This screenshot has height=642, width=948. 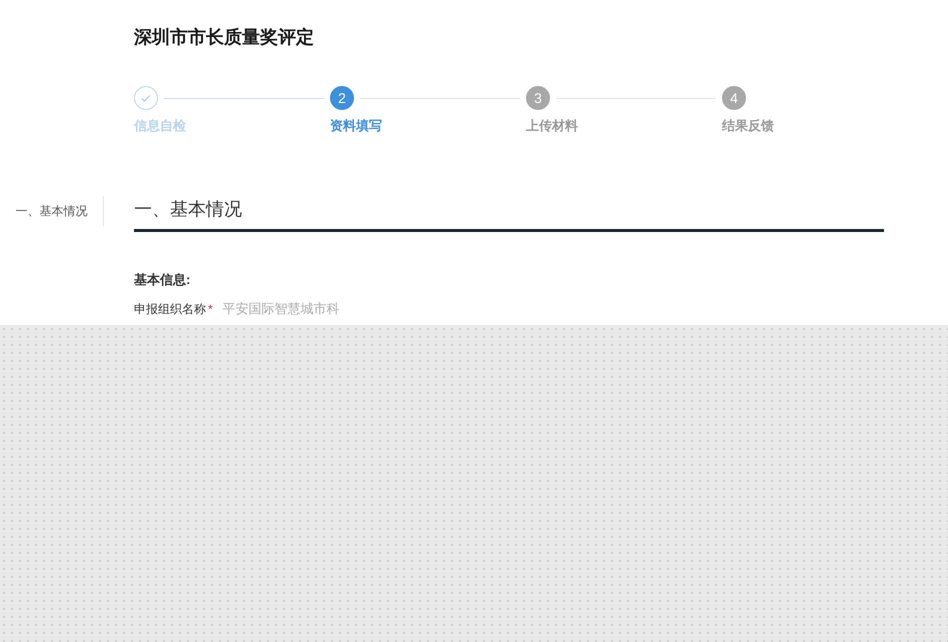 What do you see at coordinates (538, 98) in the screenshot?
I see `step-number: 3` at bounding box center [538, 98].